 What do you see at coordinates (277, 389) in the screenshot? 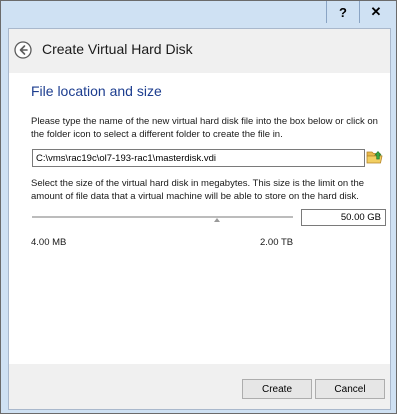
I see `create-button: Create` at bounding box center [277, 389].